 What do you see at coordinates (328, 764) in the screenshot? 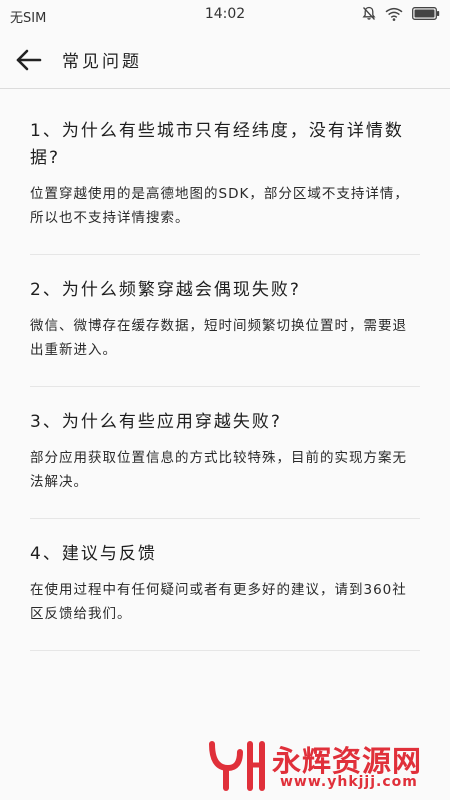
I see `watermark: 永辉资源网 www.yhkjjj.com` at bounding box center [328, 764].